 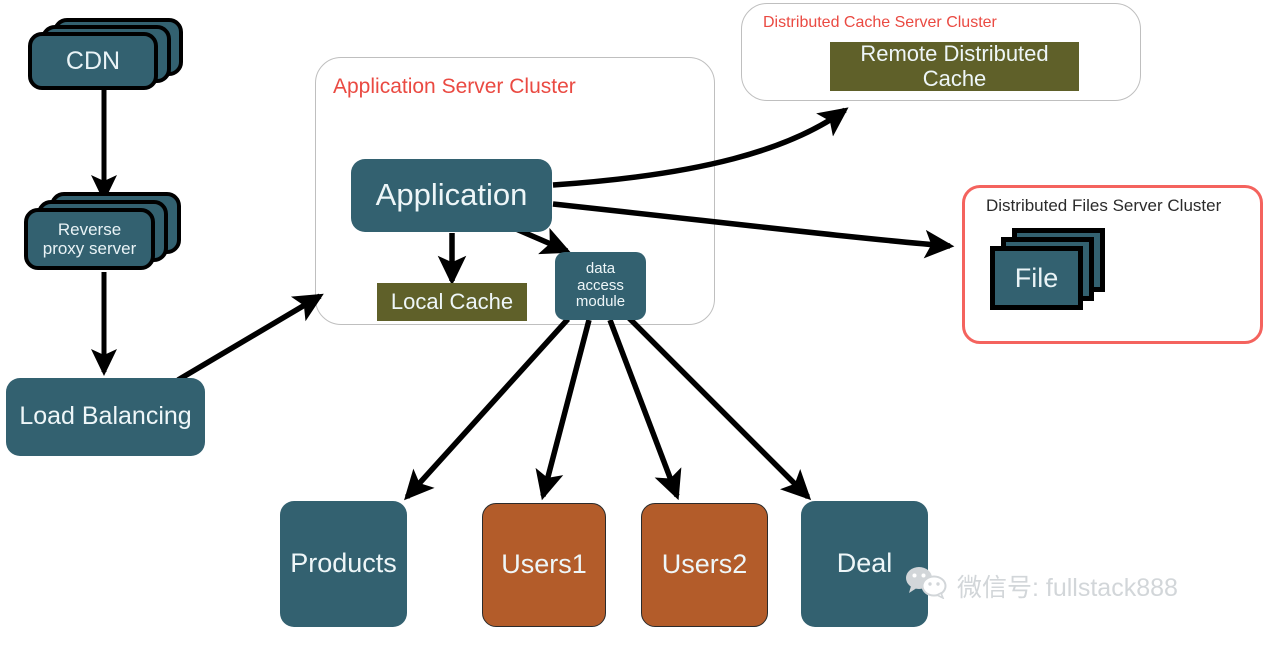 I want to click on node-data-access-module: data access module, so click(x=600, y=286).